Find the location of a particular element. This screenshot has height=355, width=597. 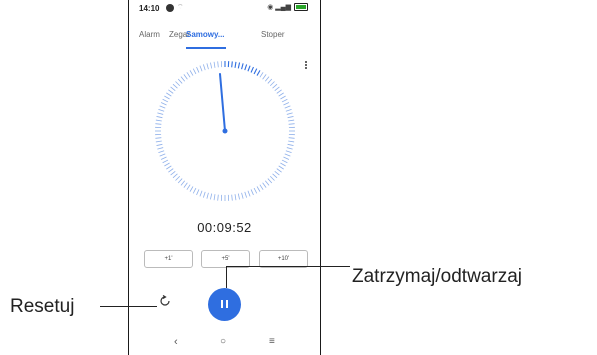

dial-hand is located at coordinates (222, 102).